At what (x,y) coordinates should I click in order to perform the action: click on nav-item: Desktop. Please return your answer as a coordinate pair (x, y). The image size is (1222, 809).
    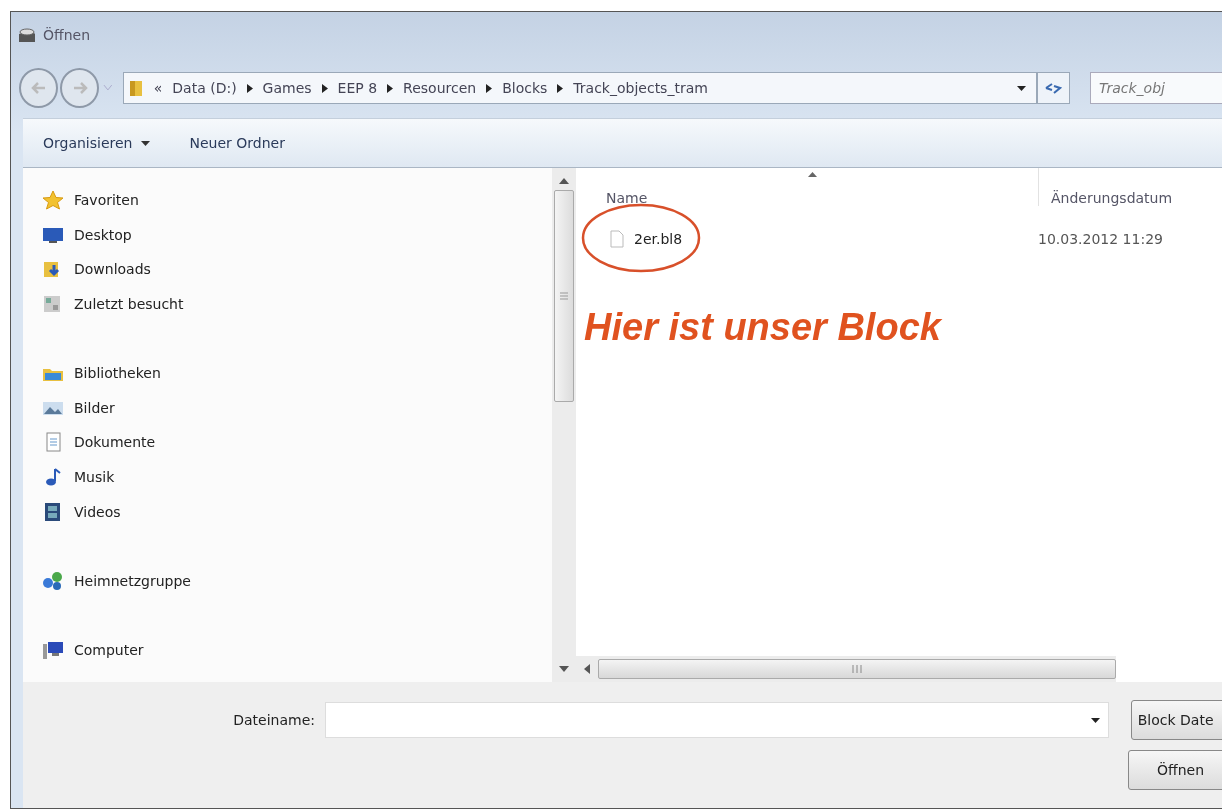
    Looking at the image, I should click on (87, 235).